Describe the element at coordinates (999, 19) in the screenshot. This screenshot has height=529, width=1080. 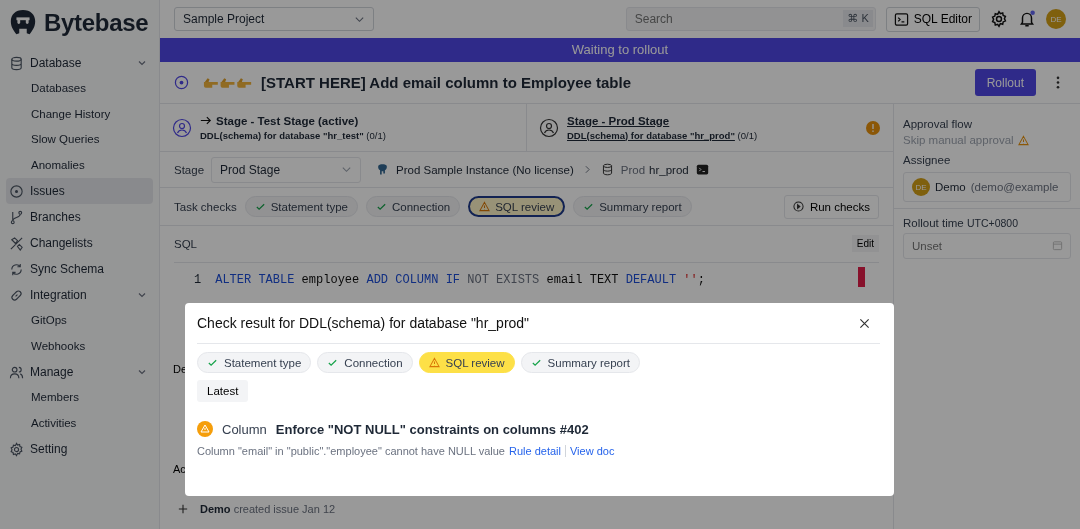
I see `settings-icon` at that location.